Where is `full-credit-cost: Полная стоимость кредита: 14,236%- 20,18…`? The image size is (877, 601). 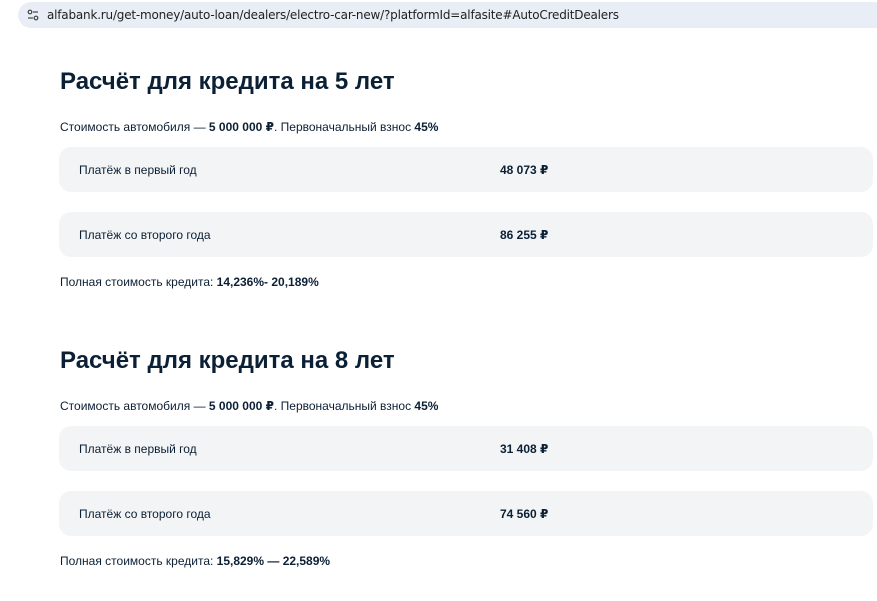 full-credit-cost: Полная стоимость кредита: 14,236%- 20,18… is located at coordinates (468, 282).